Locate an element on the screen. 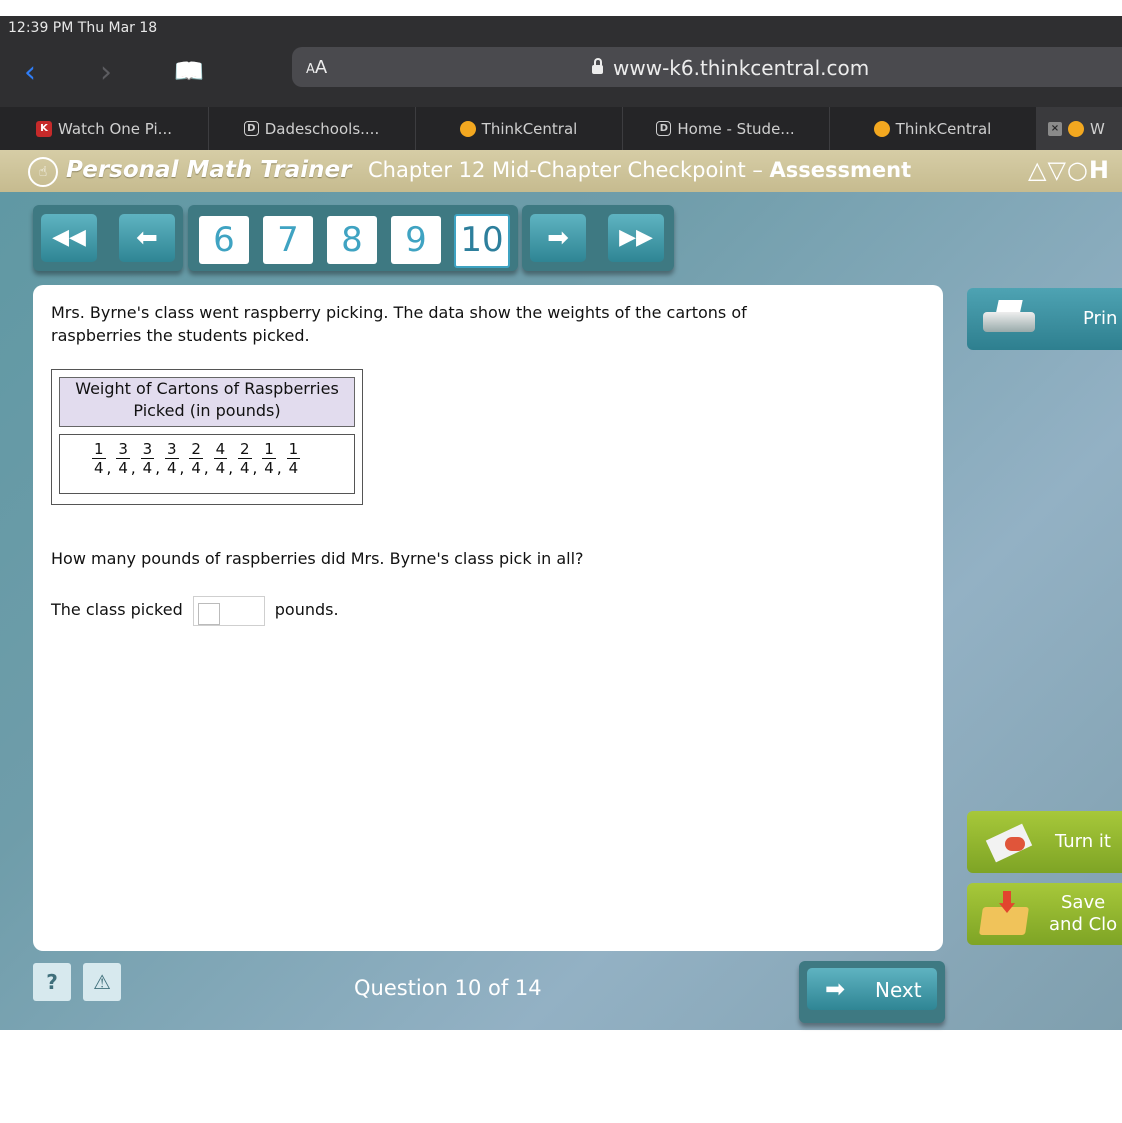 Image resolution: width=1122 pixels, height=1123 pixels. arrow-right-icon: ➡ is located at coordinates (835, 989).